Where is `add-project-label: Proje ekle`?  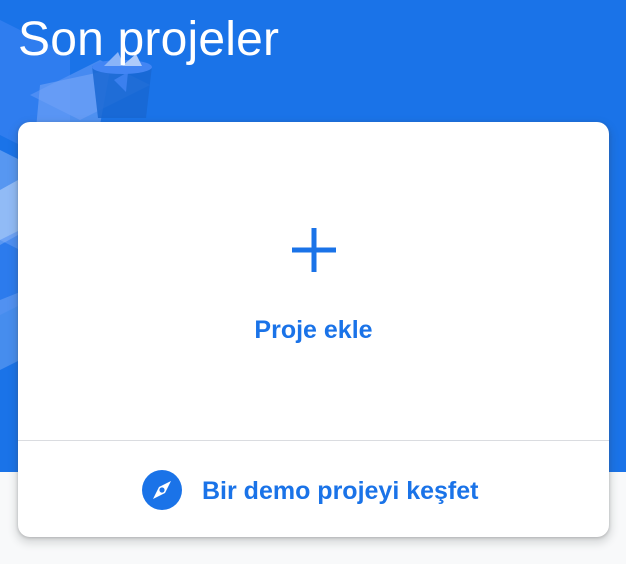
add-project-label: Proje ekle is located at coordinates (313, 330).